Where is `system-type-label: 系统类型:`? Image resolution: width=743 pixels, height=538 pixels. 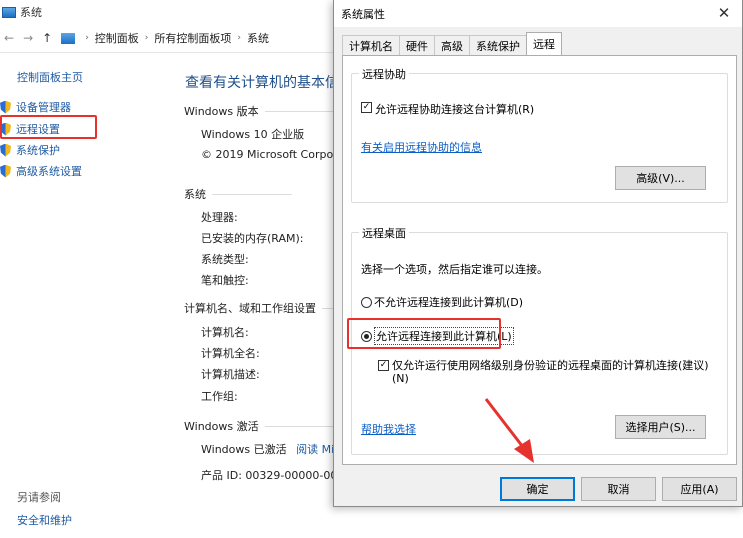
system-type-label: 系统类型: is located at coordinates (225, 259).